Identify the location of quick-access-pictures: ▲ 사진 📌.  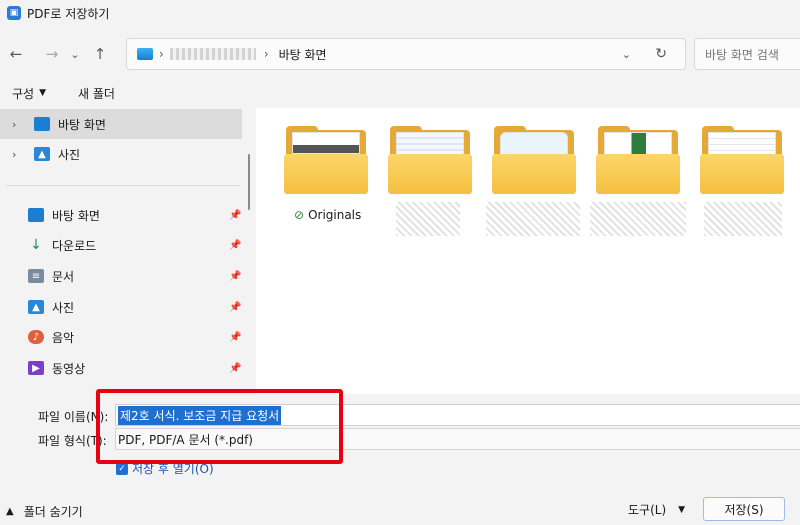
(121, 307).